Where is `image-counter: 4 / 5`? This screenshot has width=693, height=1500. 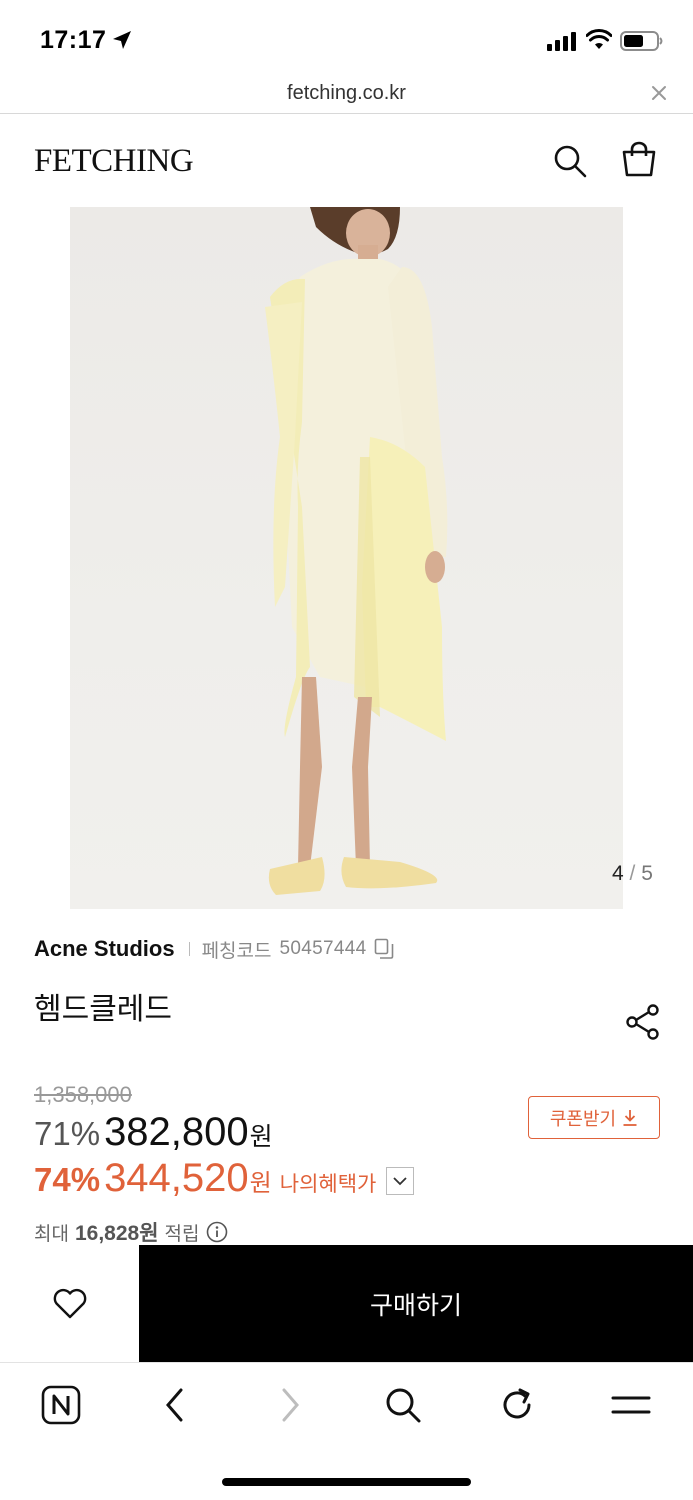
image-counter: 4 / 5 is located at coordinates (632, 874).